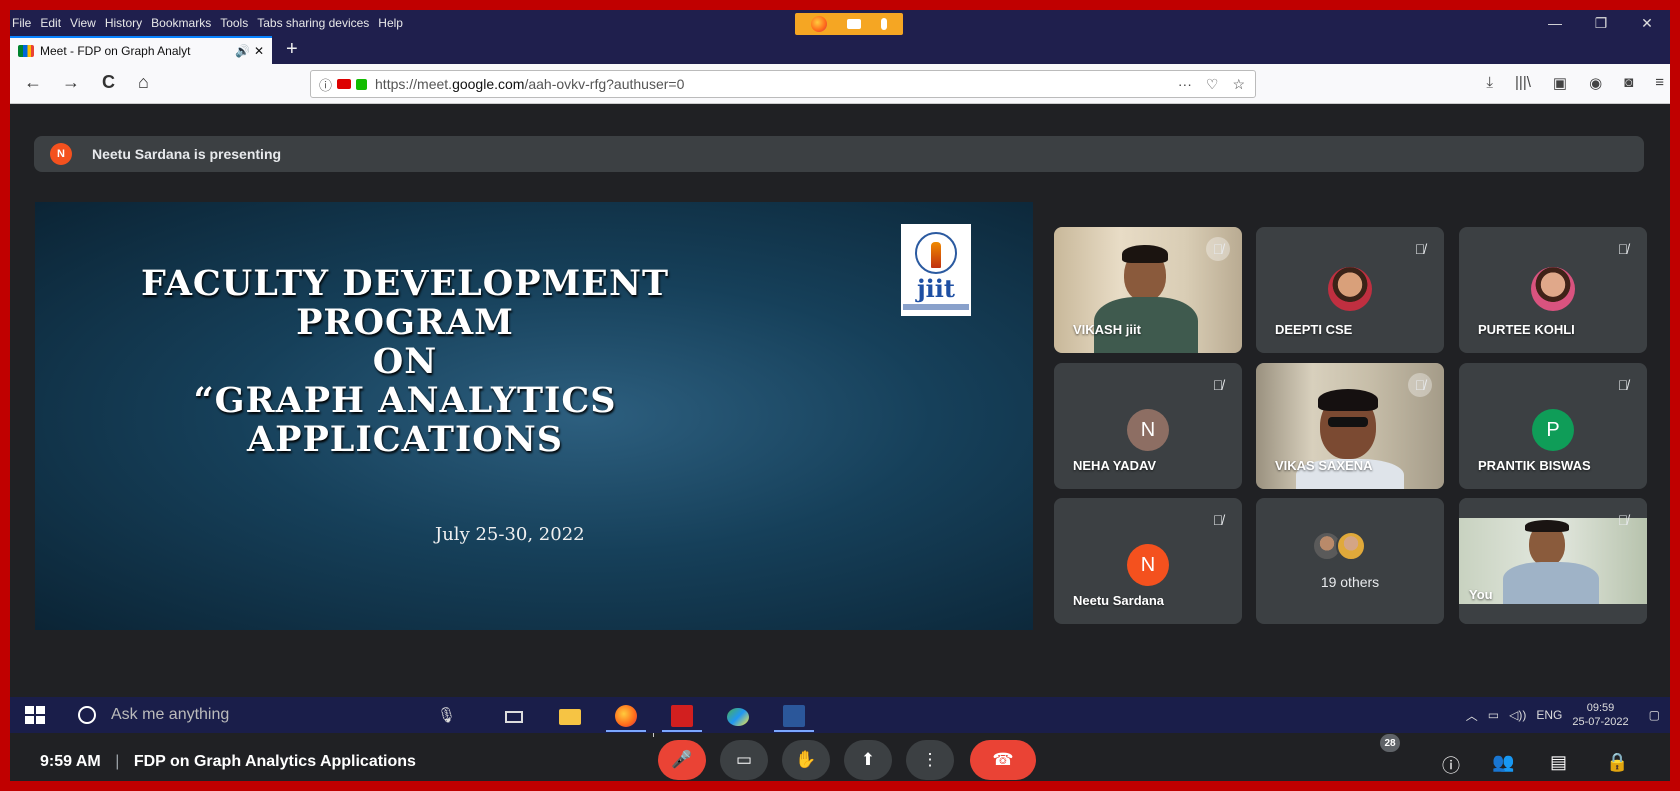  I want to click on firefox-icon, so click(819, 24).